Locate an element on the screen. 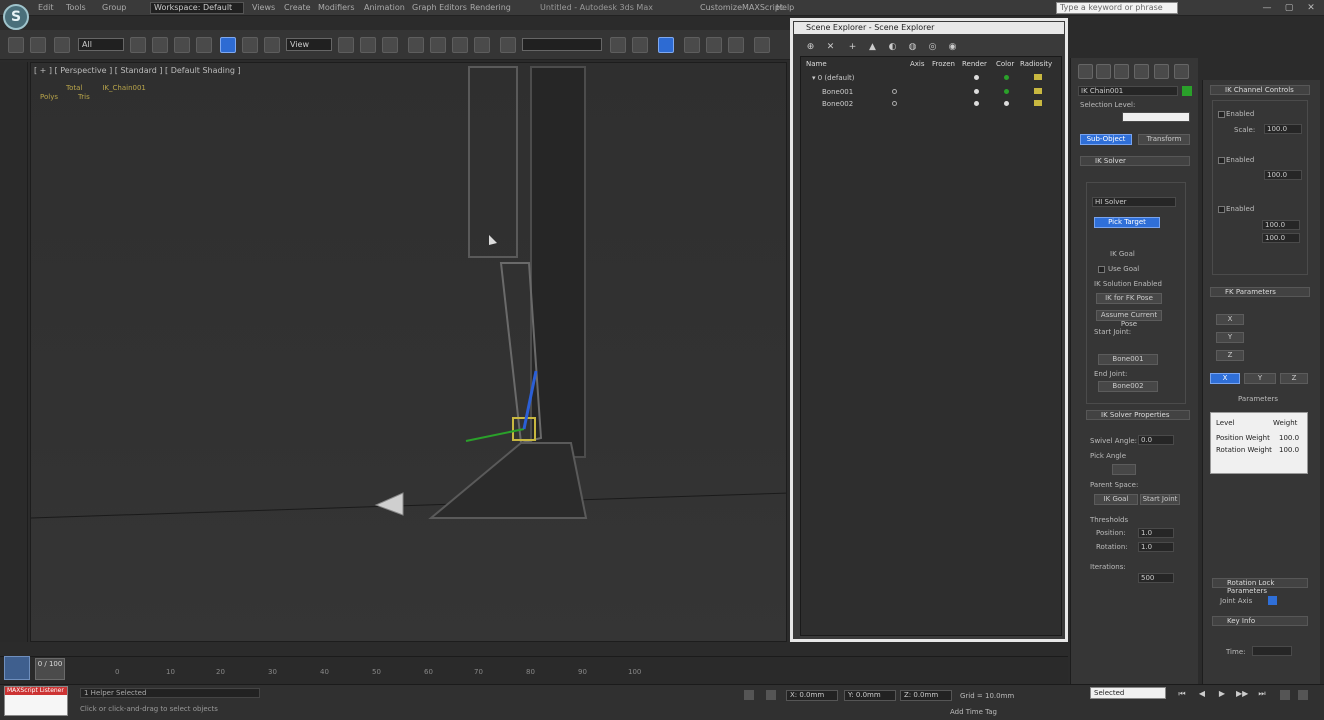 Image resolution: width=1324 pixels, height=720 pixels. column-name: Name is located at coordinates (816, 64).